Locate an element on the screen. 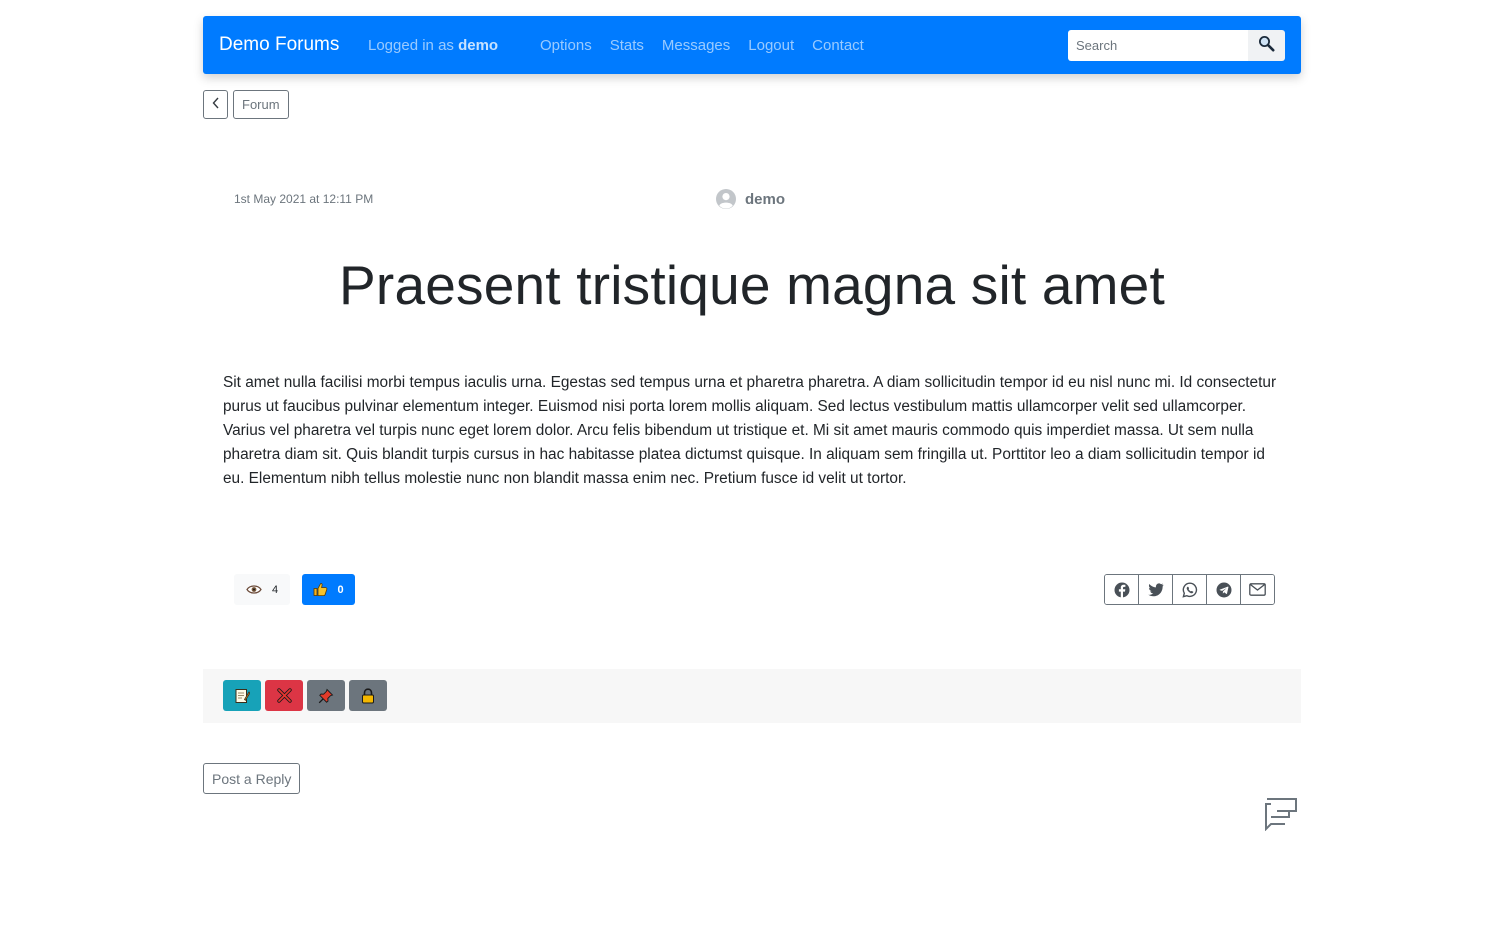 The image size is (1504, 931). magnifier-icon is located at coordinates (1266, 46).